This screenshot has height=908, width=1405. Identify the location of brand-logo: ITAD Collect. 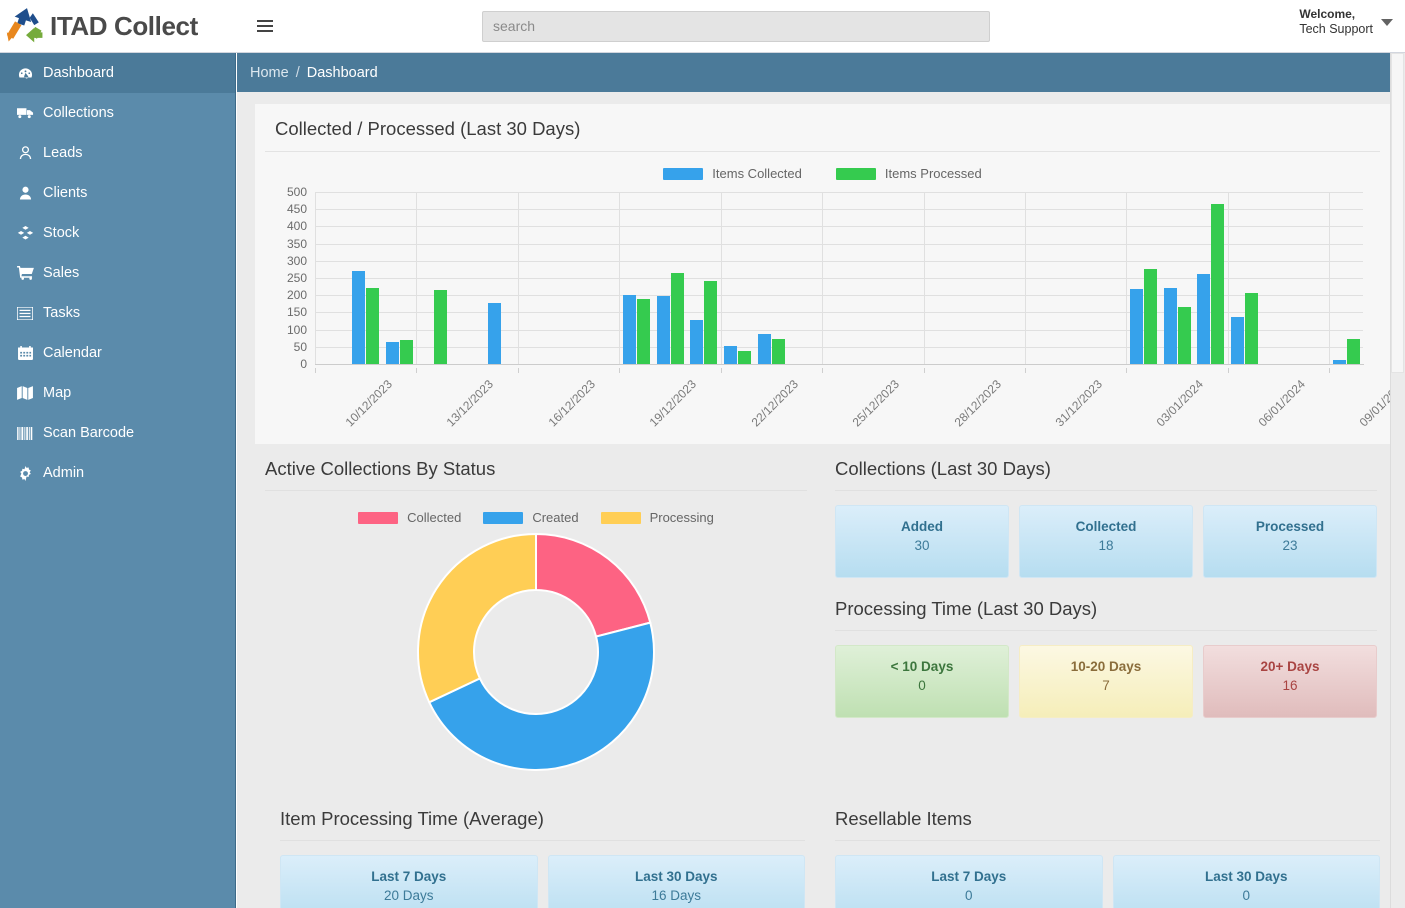
(118, 26).